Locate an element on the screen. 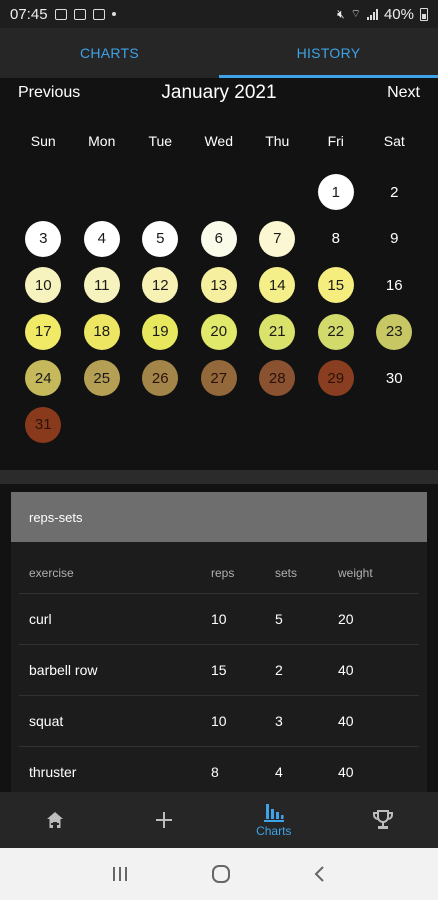  calendar-day: 5 is located at coordinates (160, 238).